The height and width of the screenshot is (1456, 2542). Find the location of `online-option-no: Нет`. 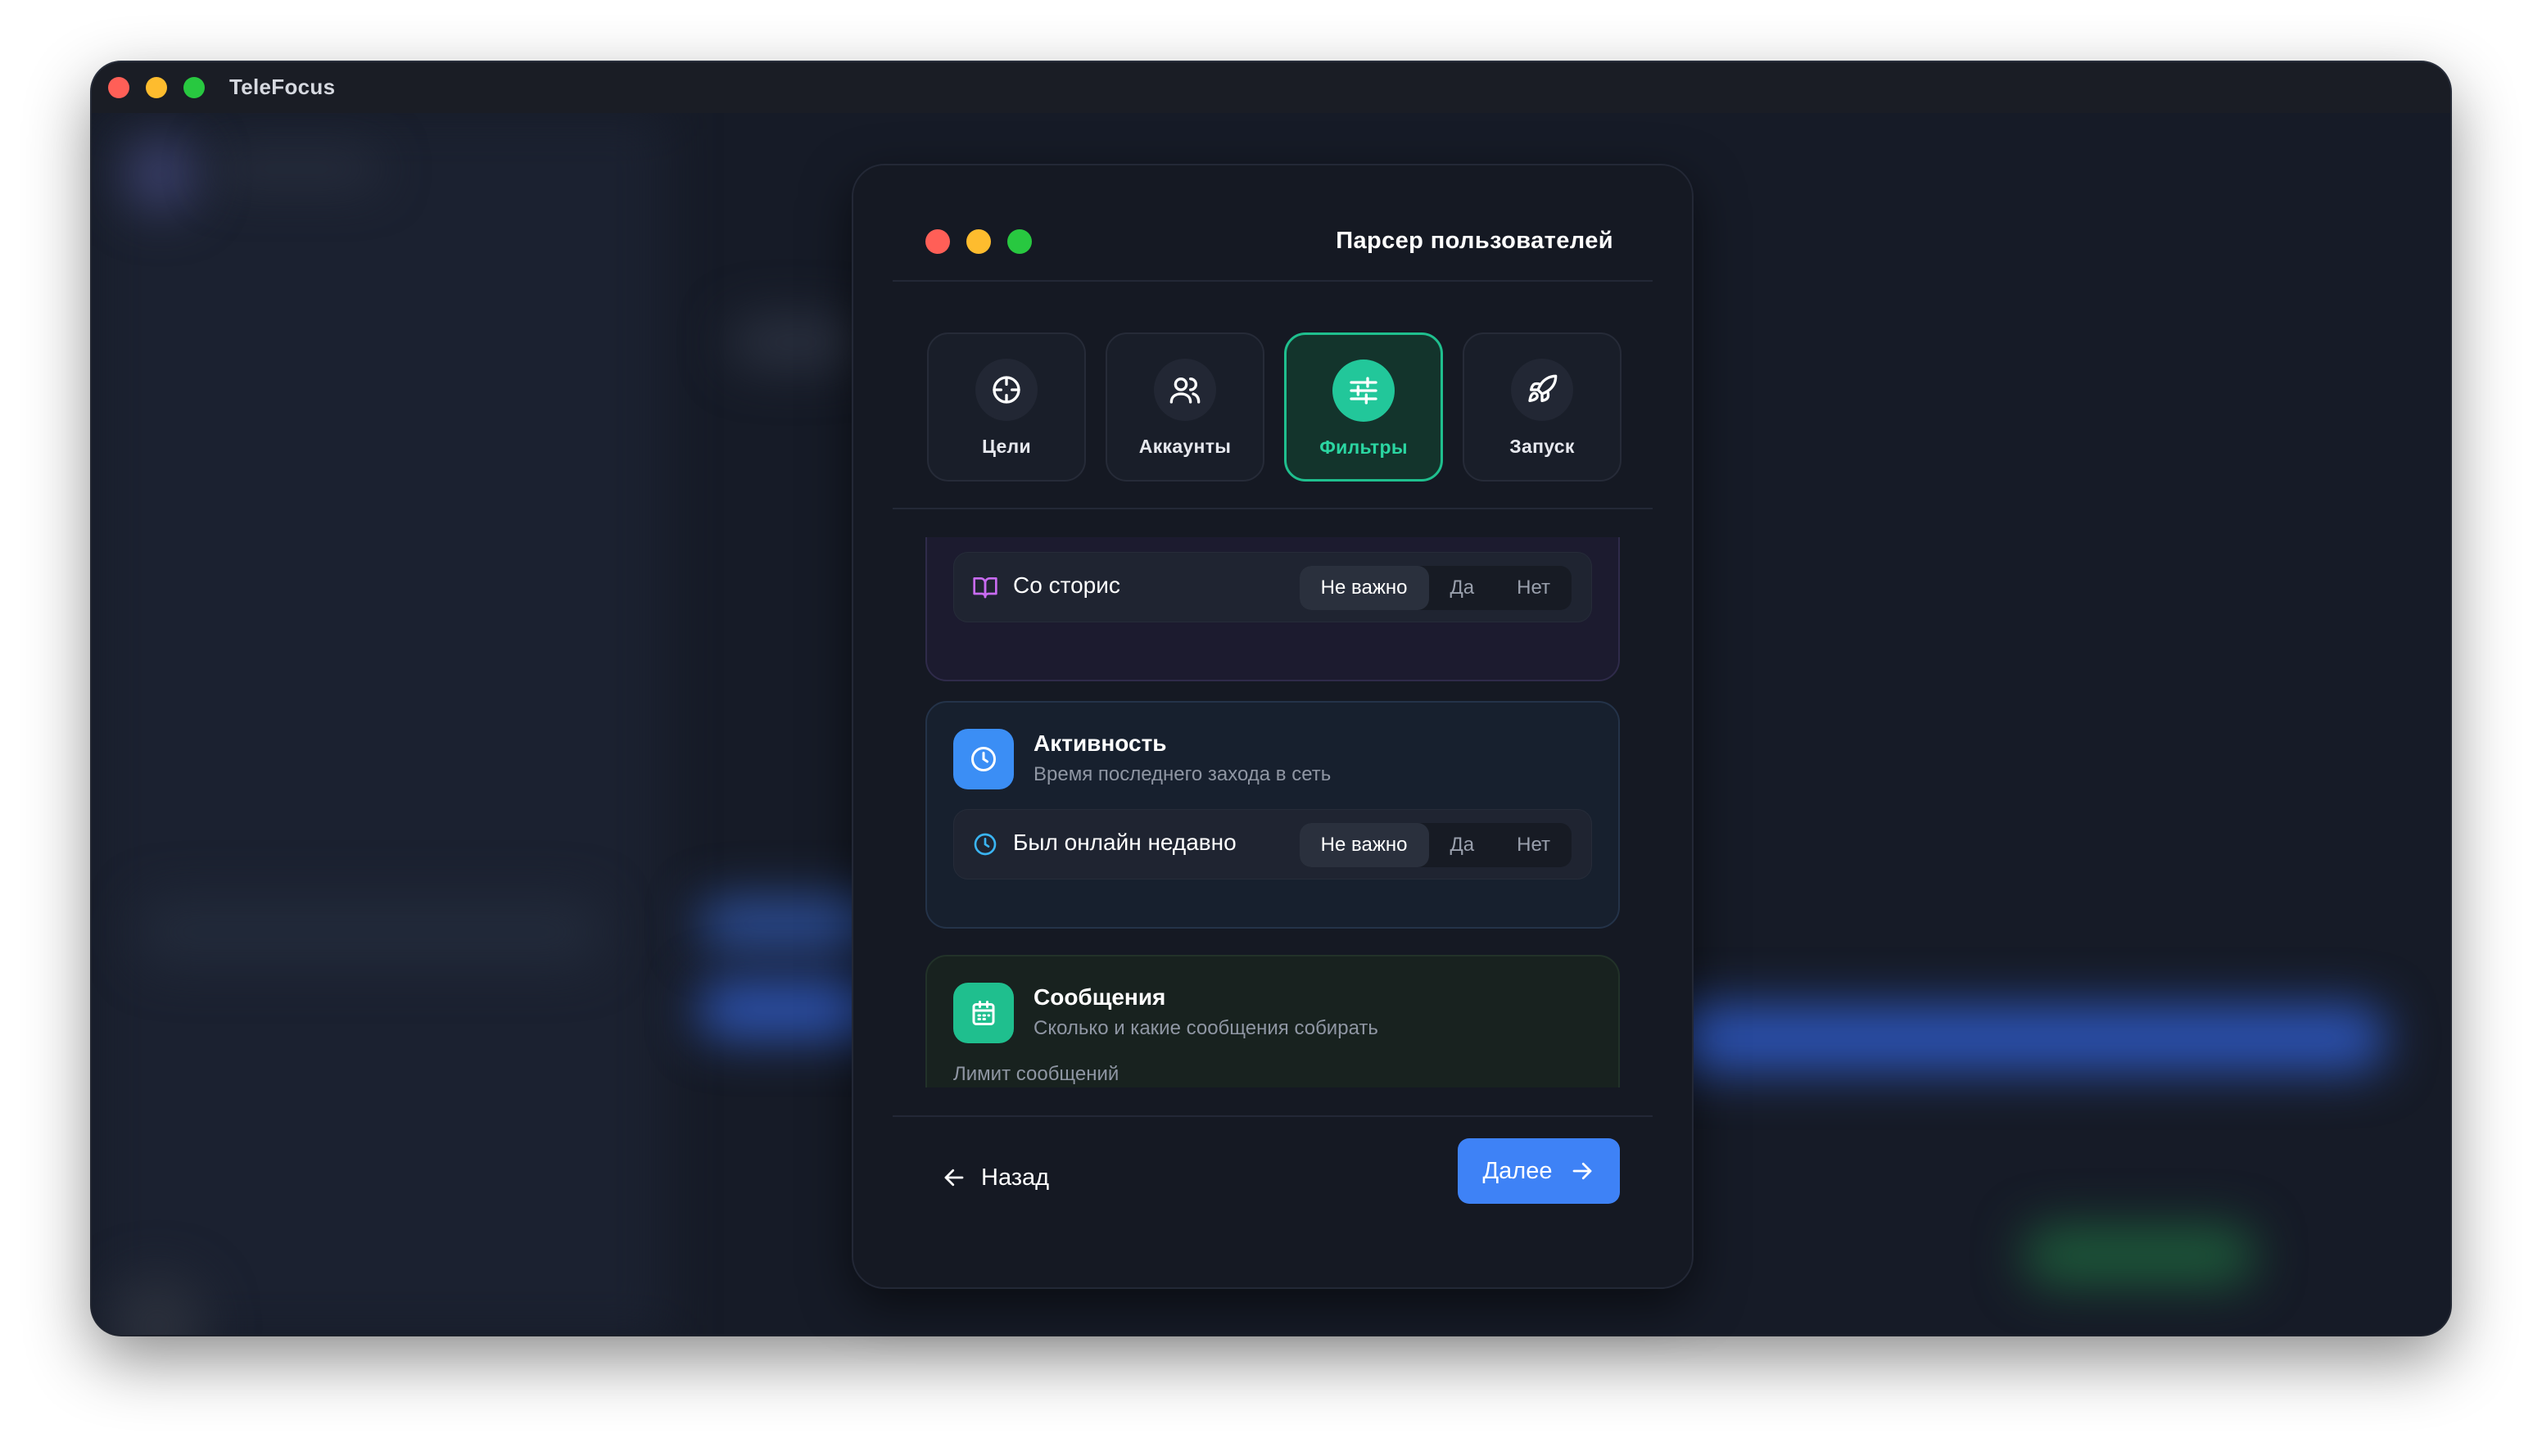

online-option-no: Нет is located at coordinates (1534, 845).